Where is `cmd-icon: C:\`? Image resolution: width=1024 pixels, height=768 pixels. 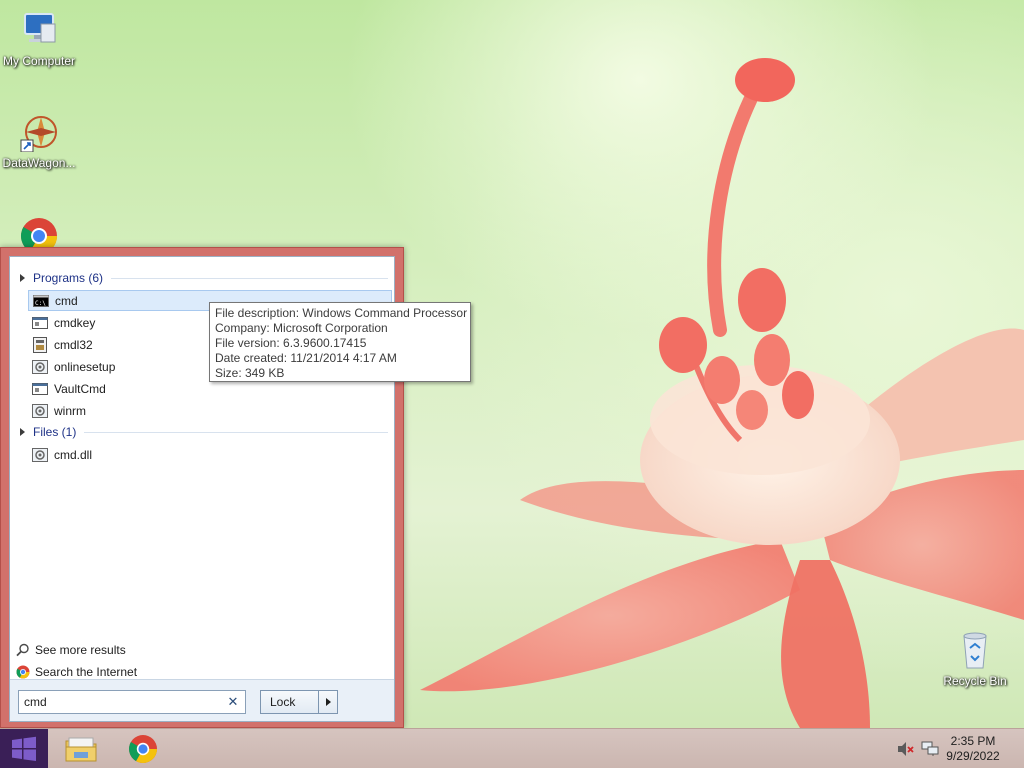
cmd-icon: C:\ is located at coordinates (41, 301).